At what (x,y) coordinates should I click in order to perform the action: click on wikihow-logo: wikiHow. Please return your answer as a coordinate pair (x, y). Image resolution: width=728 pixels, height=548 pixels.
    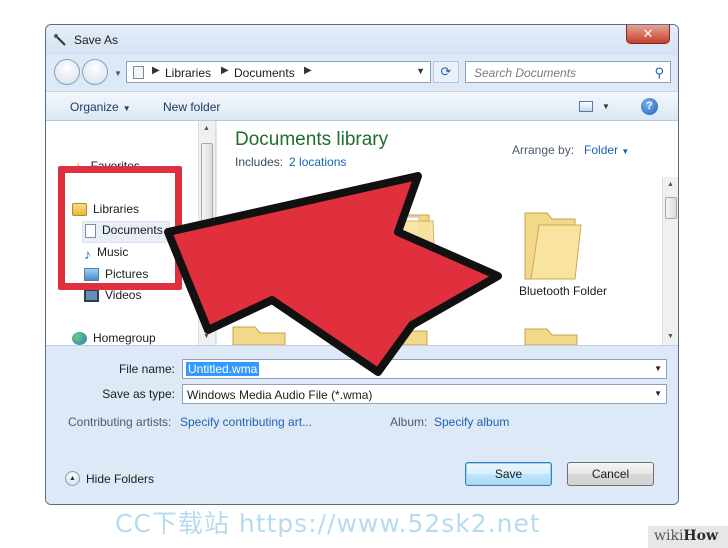
    Looking at the image, I should click on (688, 537).